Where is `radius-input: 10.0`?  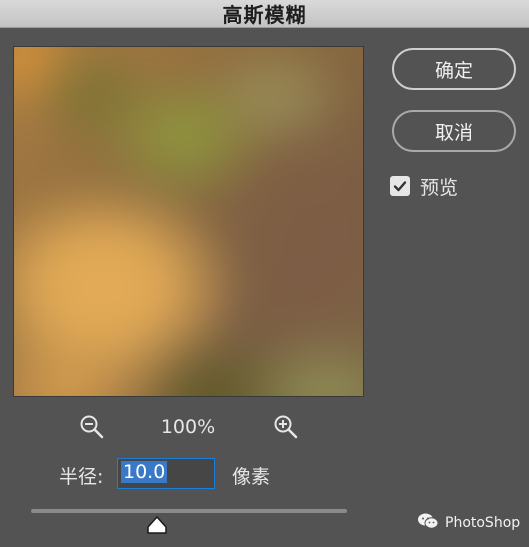
radius-input: 10.0 is located at coordinates (166, 473).